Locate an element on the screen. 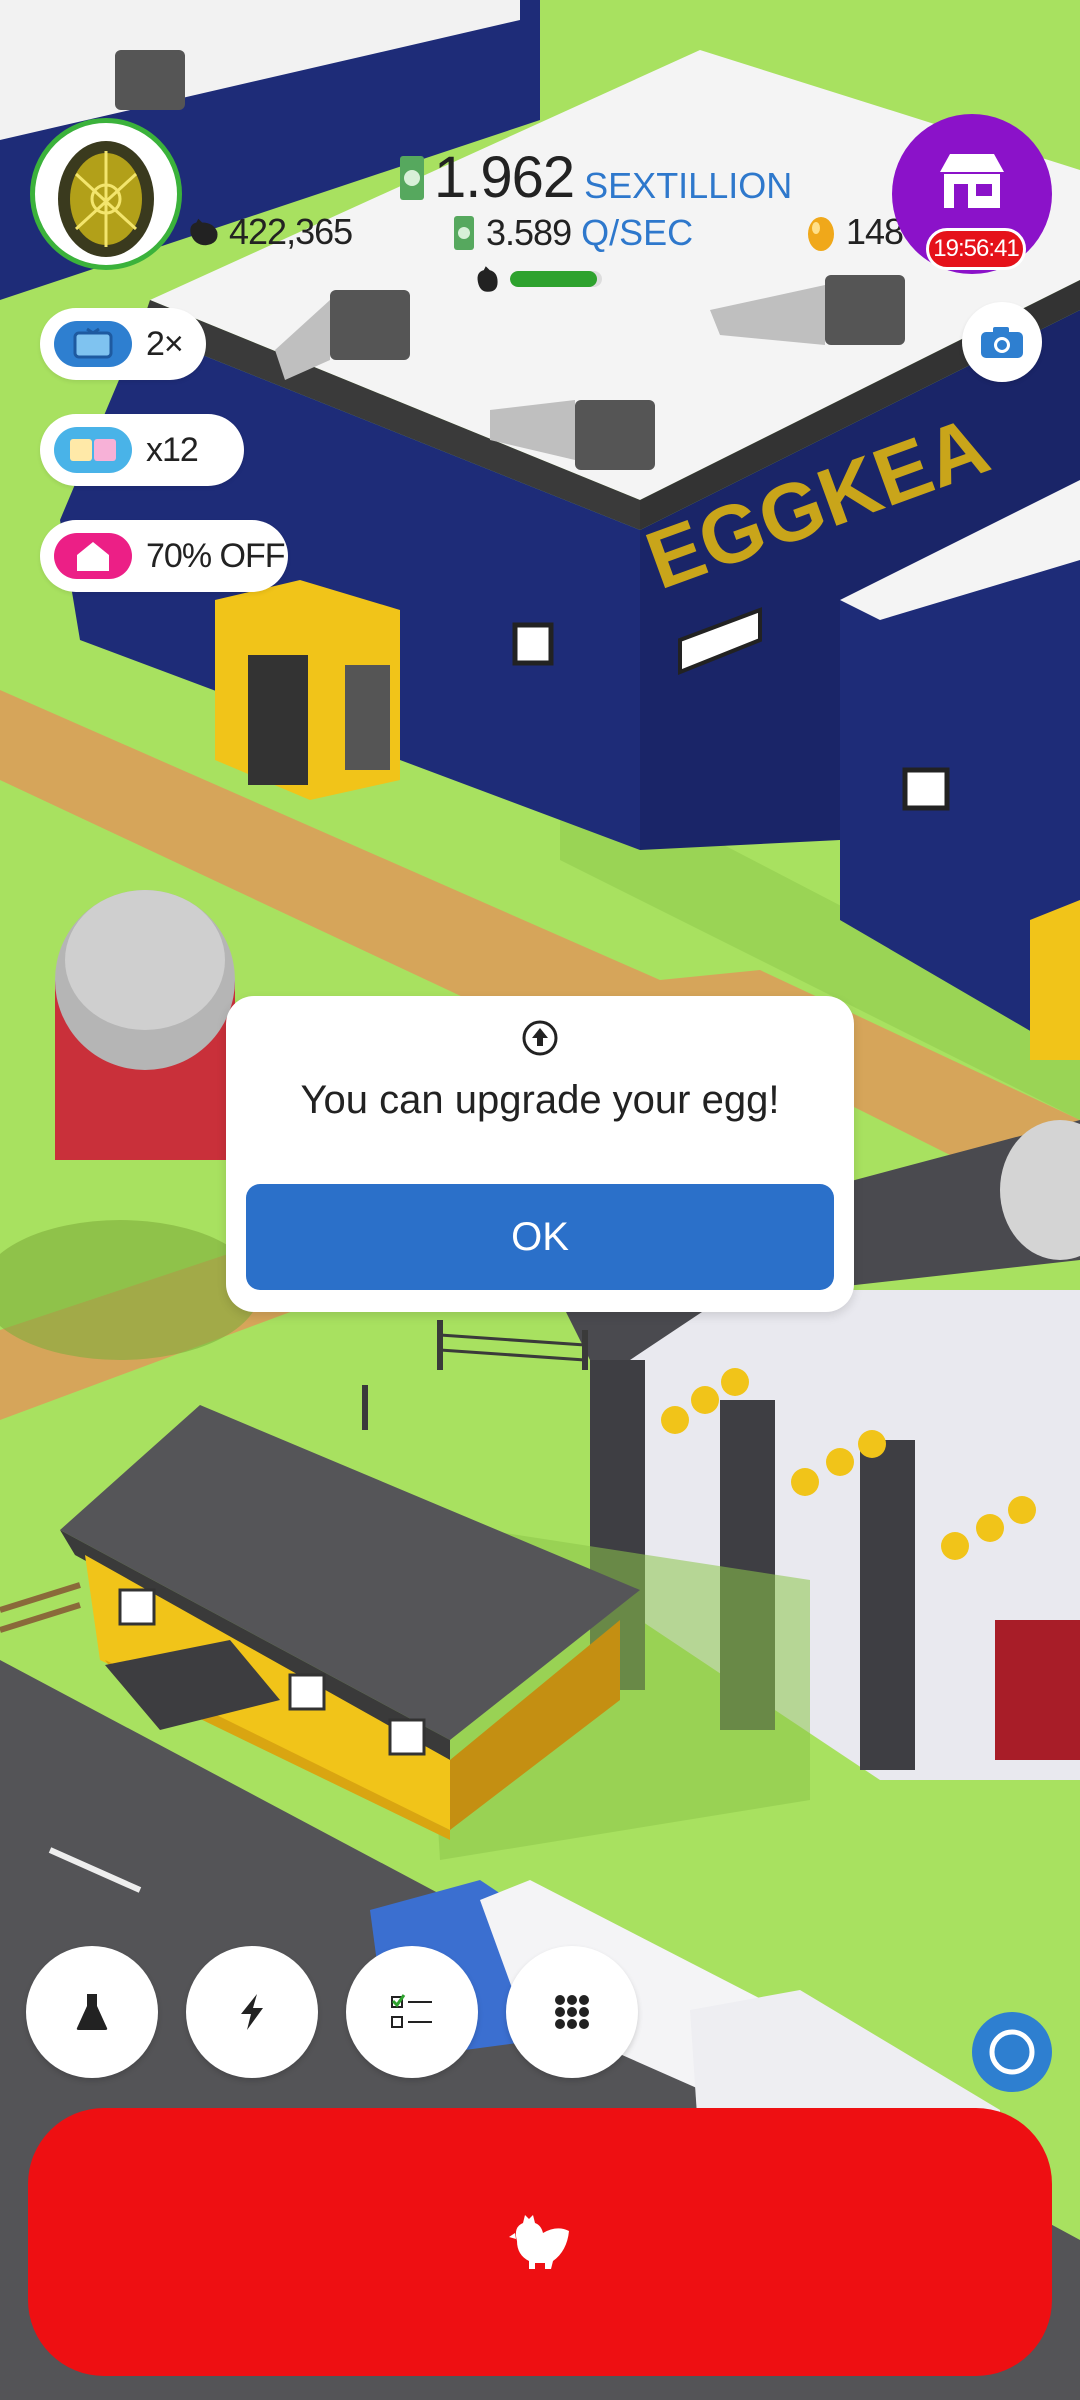  chicken-icon is located at coordinates (204, 232).